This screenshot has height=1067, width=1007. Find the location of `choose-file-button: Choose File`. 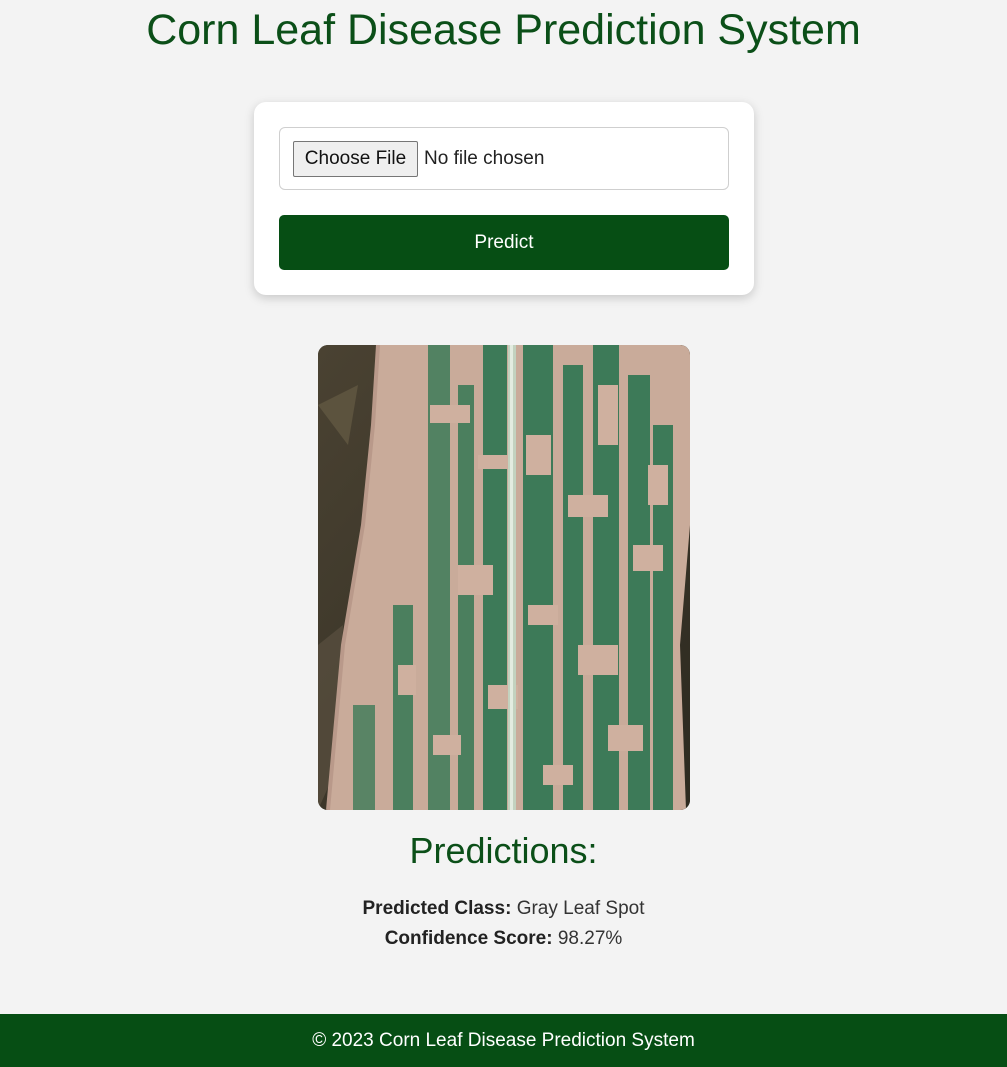

choose-file-button: Choose File is located at coordinates (355, 159).